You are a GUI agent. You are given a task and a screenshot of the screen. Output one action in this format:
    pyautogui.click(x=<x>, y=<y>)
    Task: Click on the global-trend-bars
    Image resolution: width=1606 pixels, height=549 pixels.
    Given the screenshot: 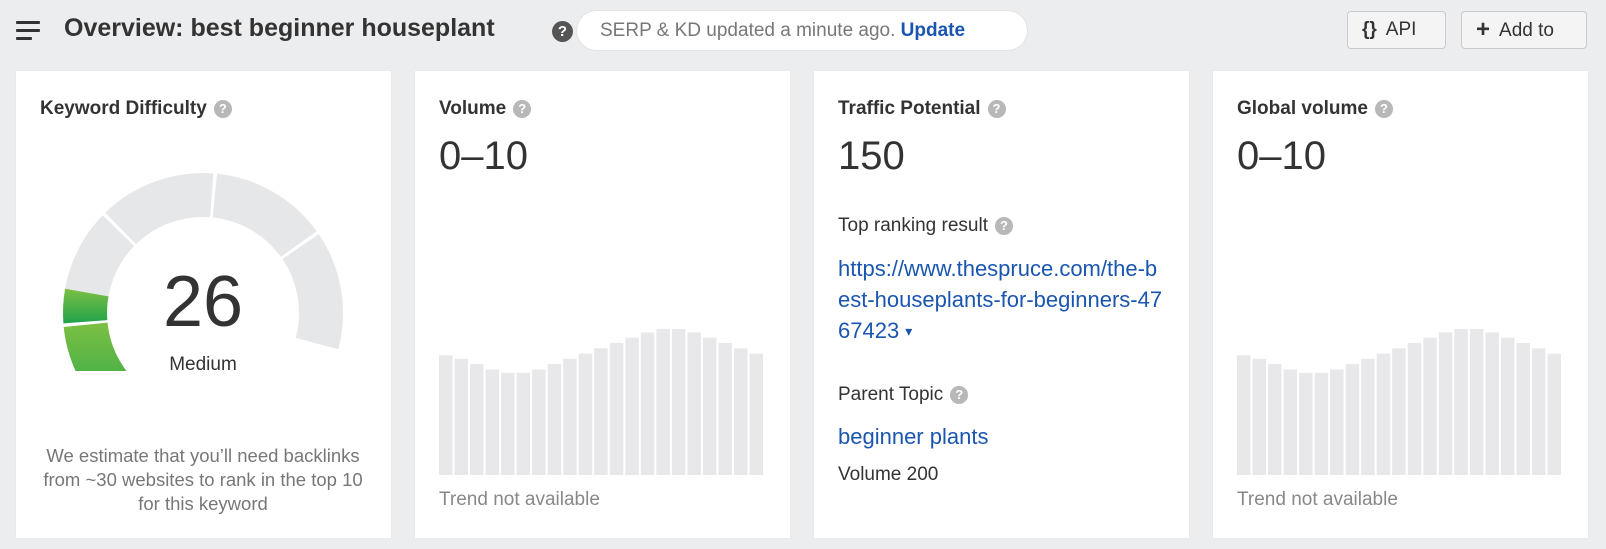 What is the action you would take?
    pyautogui.click(x=1400, y=387)
    